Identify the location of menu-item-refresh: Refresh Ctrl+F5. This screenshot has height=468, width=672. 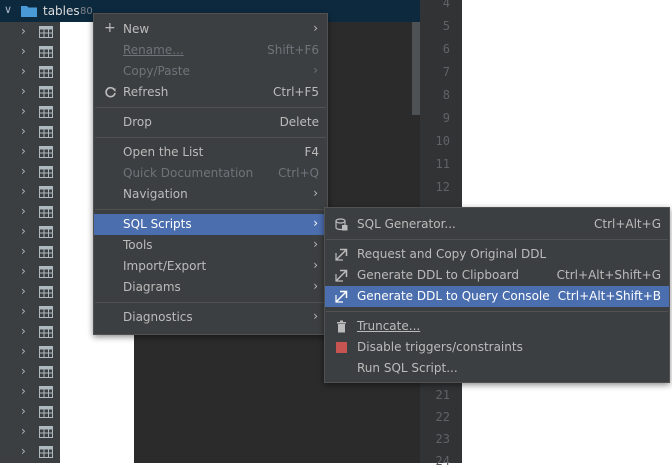
(210, 92).